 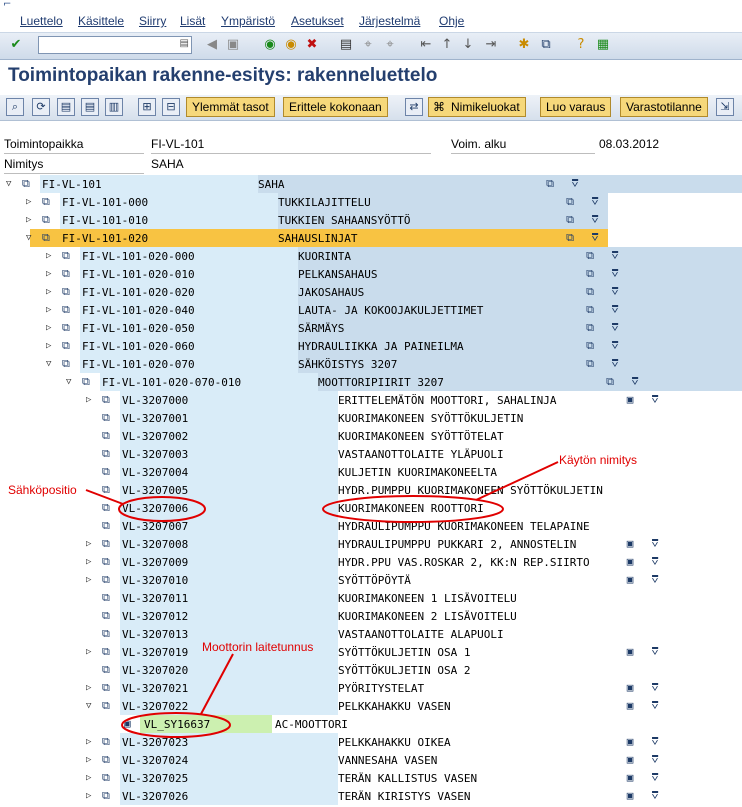 What do you see at coordinates (524, 45) in the screenshot?
I see `new-session-icon: ✱` at bounding box center [524, 45].